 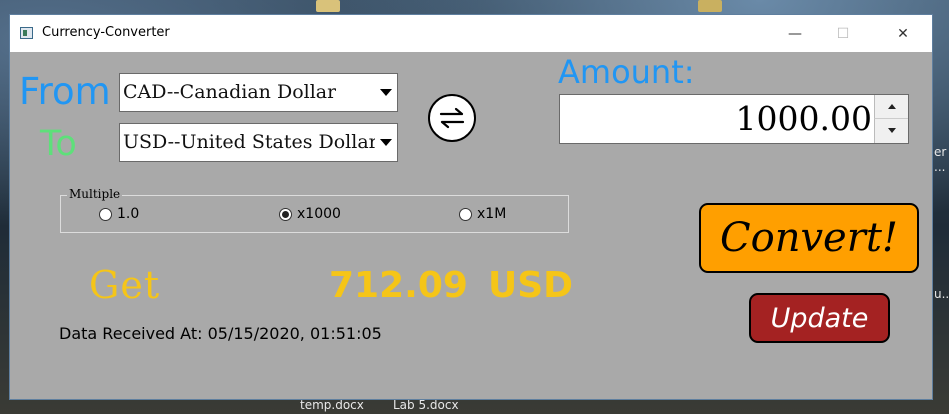 I want to click on convert-button: Convert!, so click(x=809, y=238).